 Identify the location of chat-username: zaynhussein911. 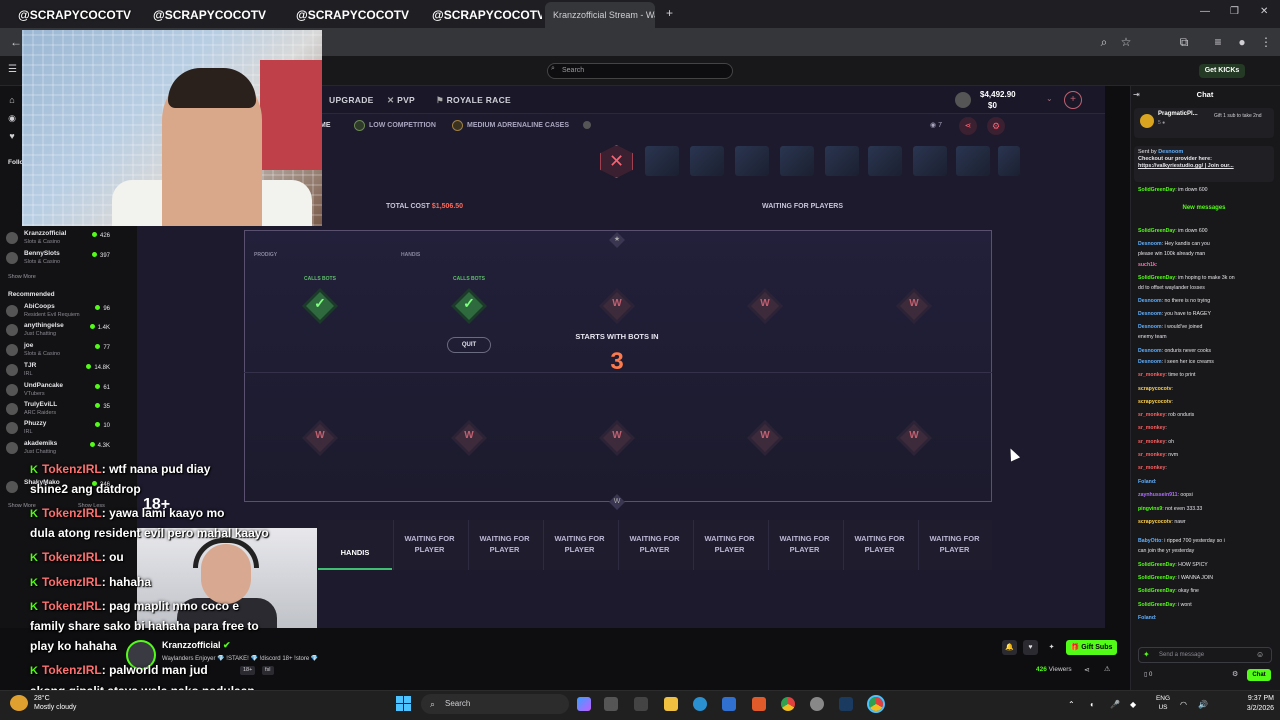
(1158, 495).